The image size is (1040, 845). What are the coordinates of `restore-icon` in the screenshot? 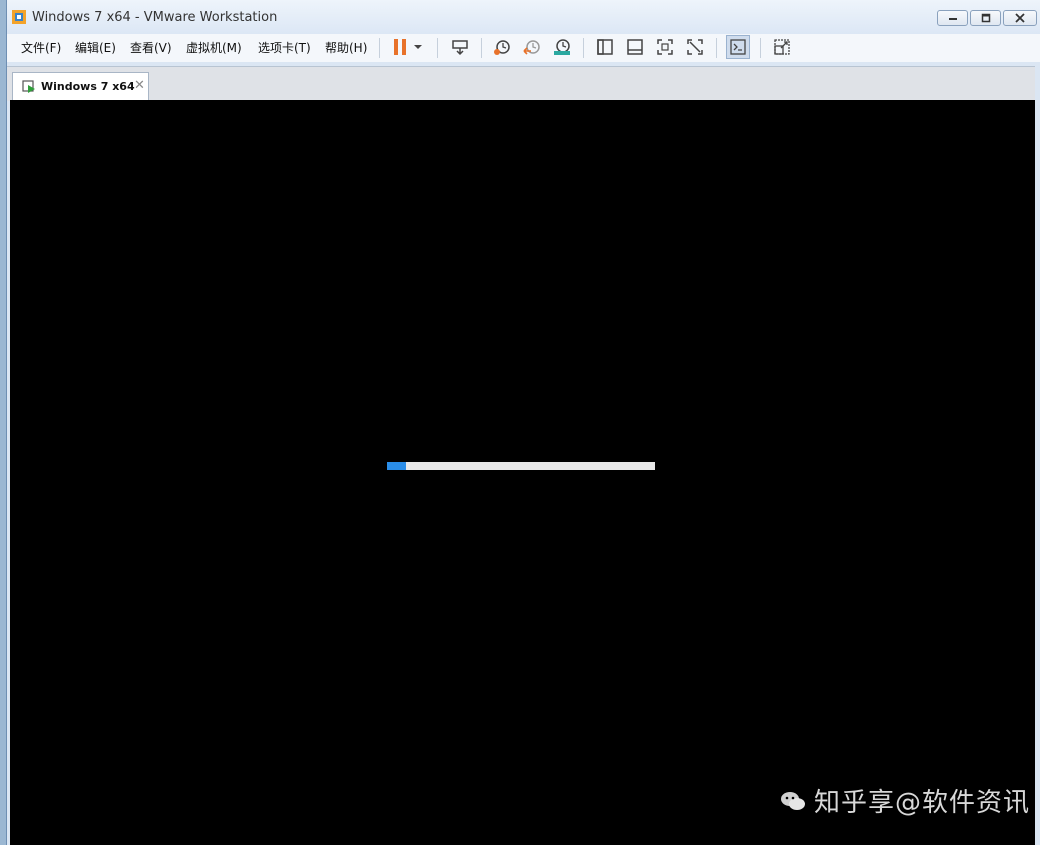 It's located at (985, 18).